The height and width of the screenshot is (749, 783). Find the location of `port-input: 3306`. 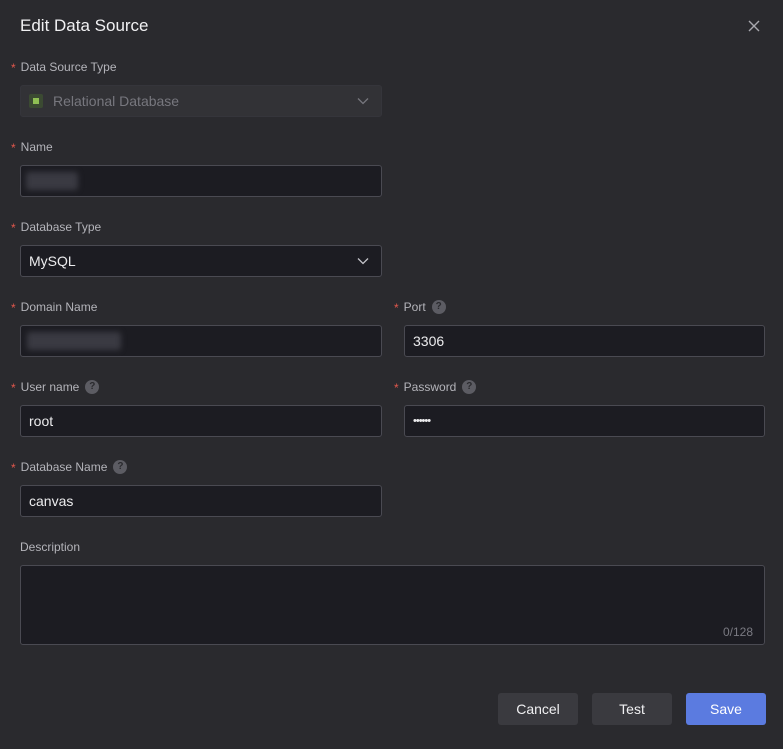

port-input: 3306 is located at coordinates (584, 341).